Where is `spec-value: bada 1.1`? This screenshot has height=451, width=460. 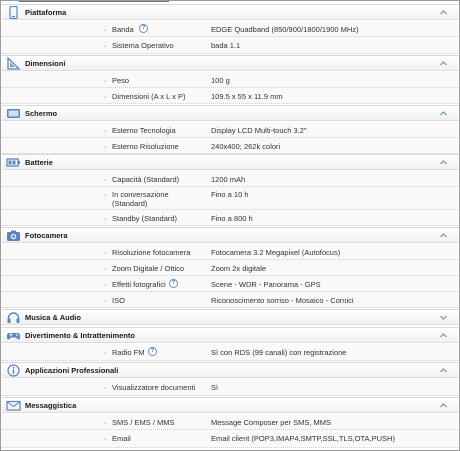 spec-value: bada 1.1 is located at coordinates (226, 45).